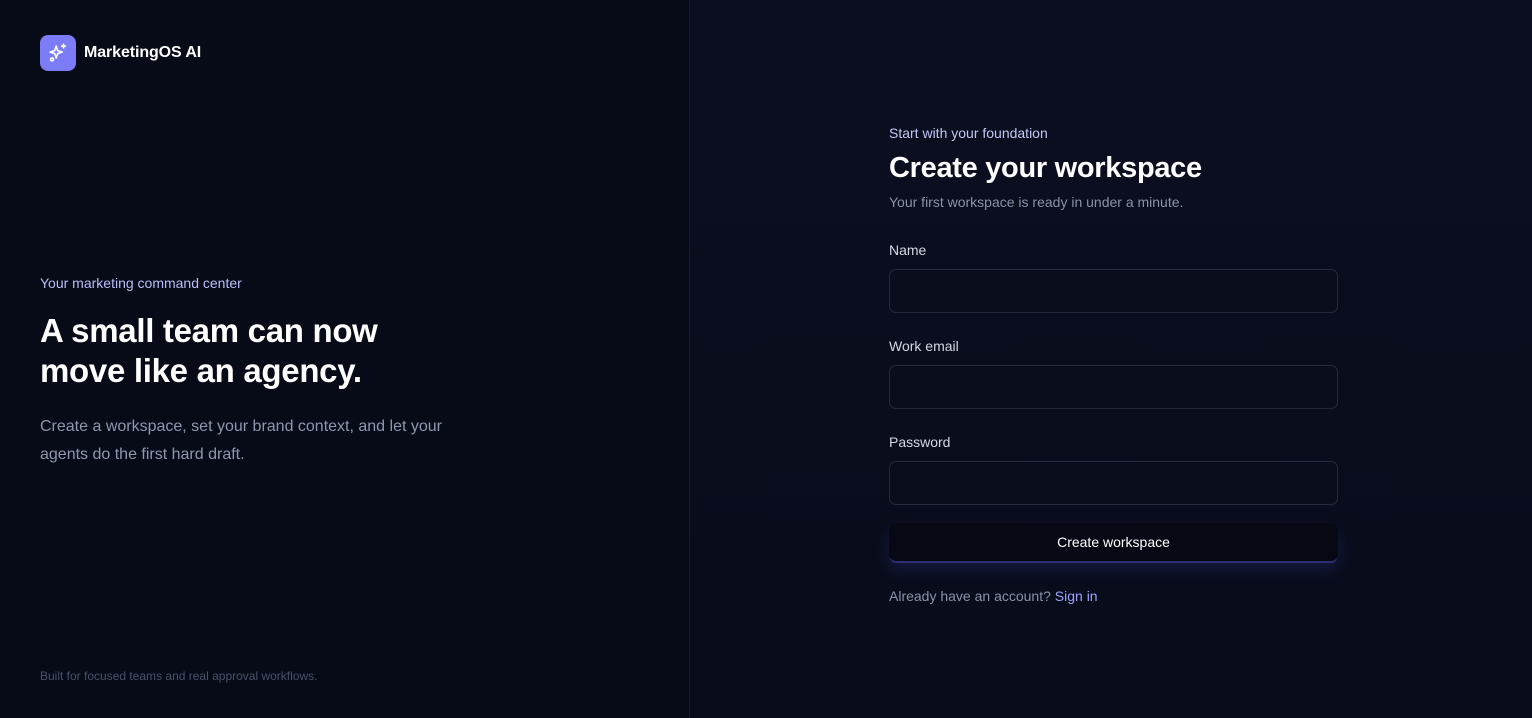 Image resolution: width=1532 pixels, height=718 pixels. I want to click on form-eyebrow: Start with your foundation, so click(968, 133).